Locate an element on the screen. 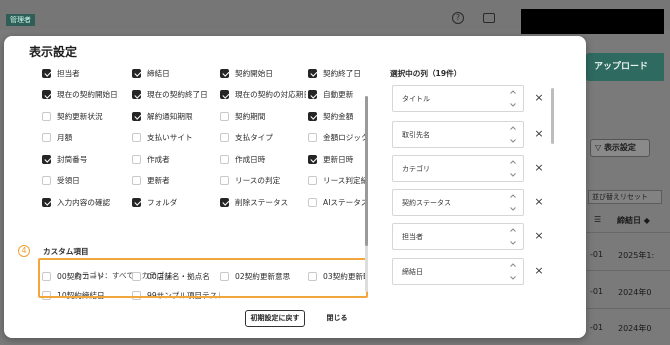 Image resolution: width=670 pixels, height=345 pixels. column-option-checkbox: 契約開始日 is located at coordinates (263, 73).